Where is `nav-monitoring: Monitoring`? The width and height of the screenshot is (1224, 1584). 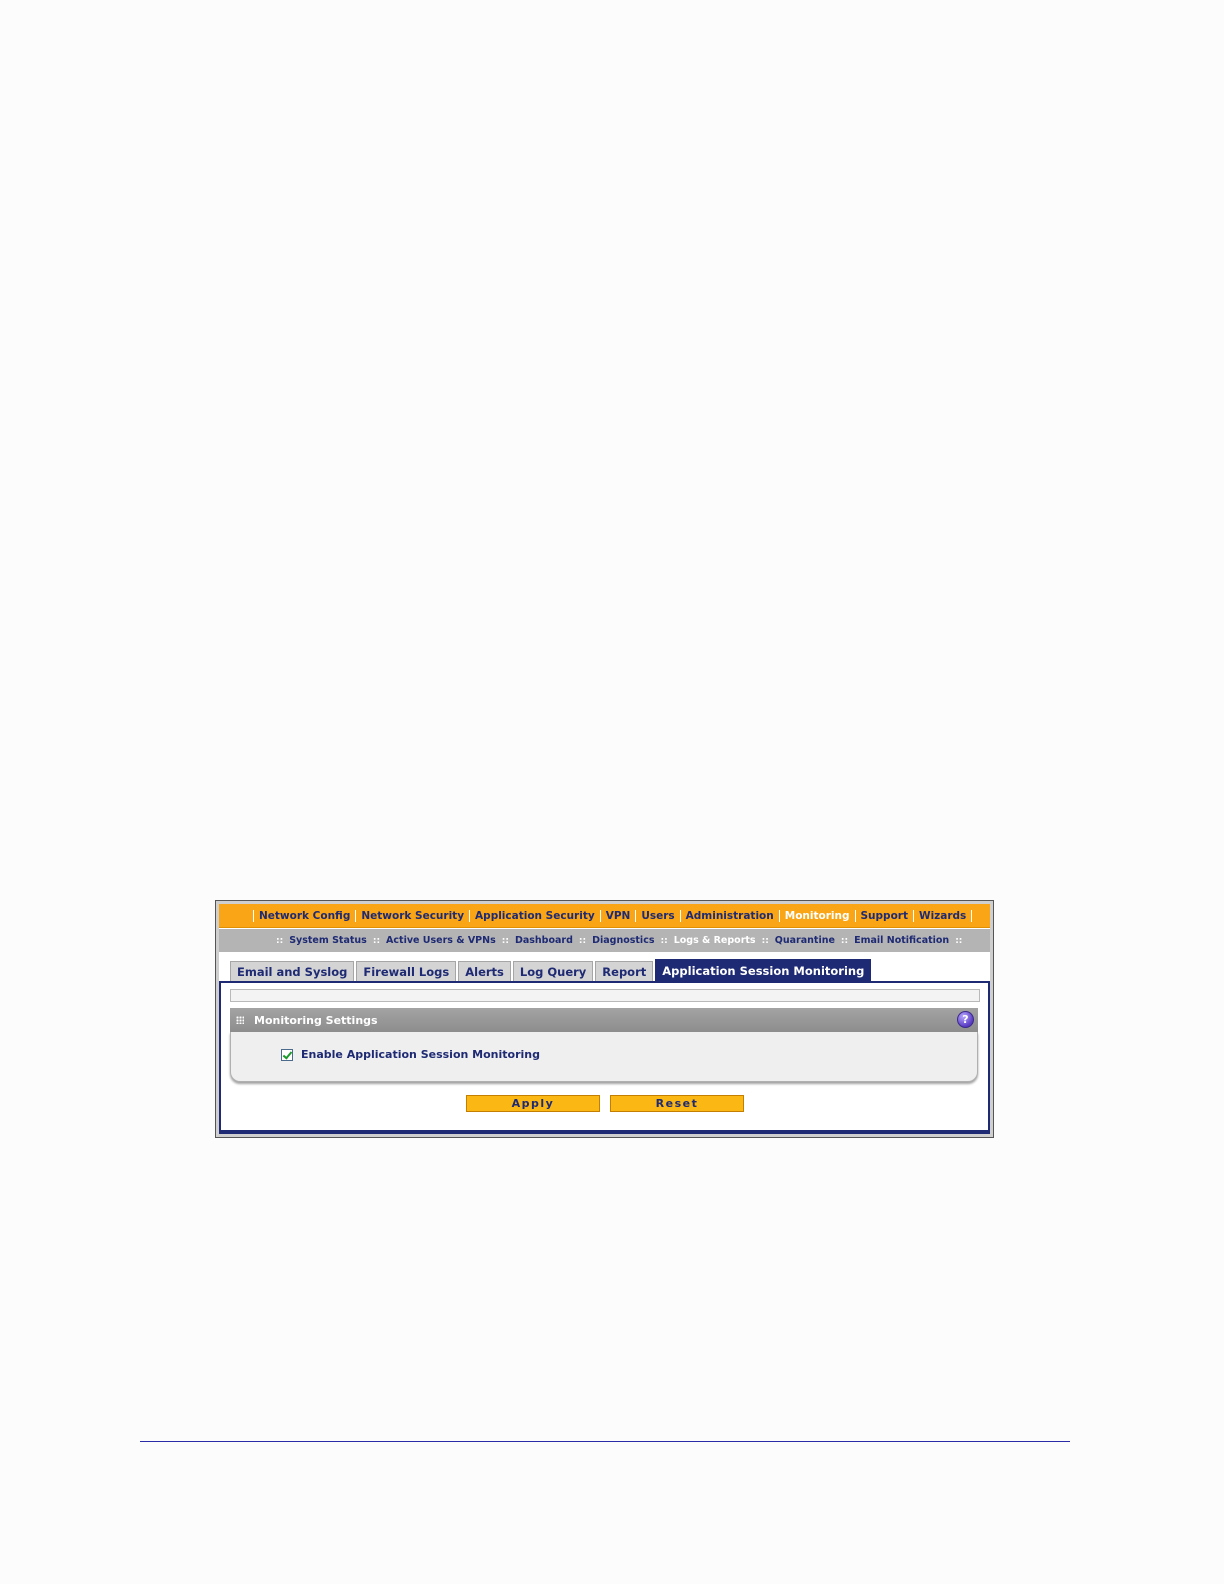 nav-monitoring: Monitoring is located at coordinates (817, 916).